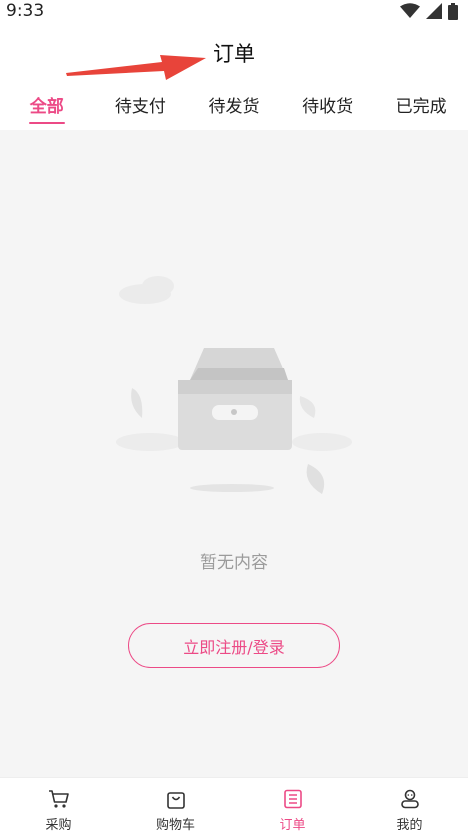 The image size is (468, 837). I want to click on status-bar: 9:33, so click(234, 11).